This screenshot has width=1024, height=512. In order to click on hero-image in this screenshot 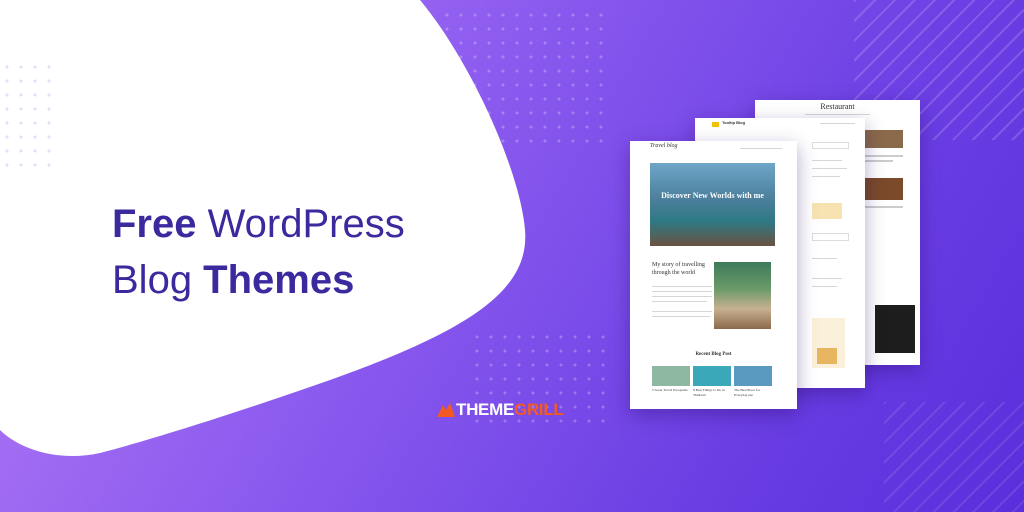, I will do `click(712, 204)`.